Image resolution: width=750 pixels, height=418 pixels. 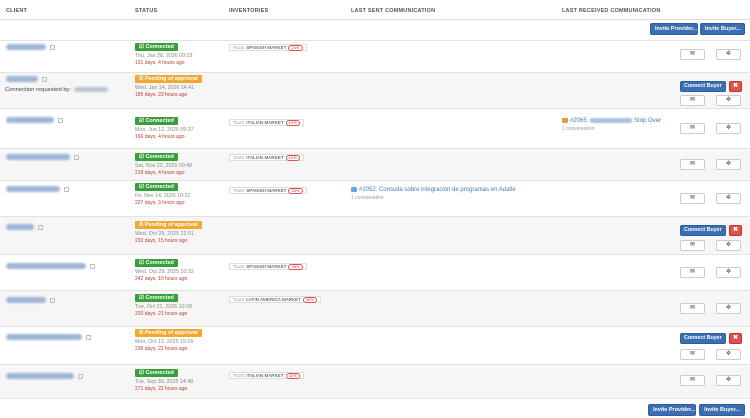 What do you see at coordinates (160, 137) in the screenshot?
I see `status-ago: 166 days, 4 hours ago` at bounding box center [160, 137].